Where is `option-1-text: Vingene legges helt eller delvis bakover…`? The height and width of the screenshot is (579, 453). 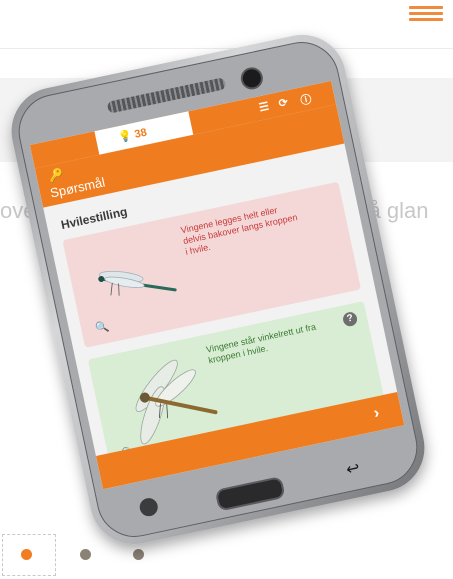 option-1-text: Vingene legges helt eller delvis bakover… is located at coordinates (239, 231).